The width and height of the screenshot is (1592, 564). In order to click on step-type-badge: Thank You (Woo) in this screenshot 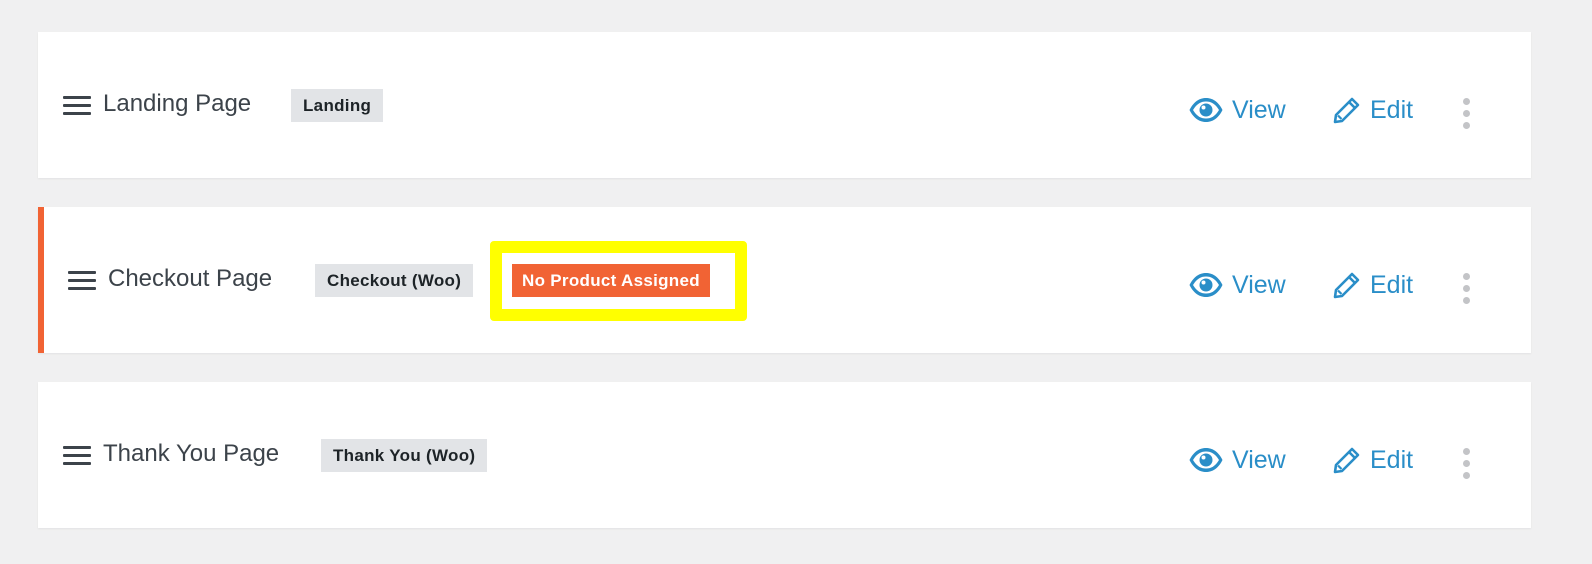, I will do `click(404, 455)`.